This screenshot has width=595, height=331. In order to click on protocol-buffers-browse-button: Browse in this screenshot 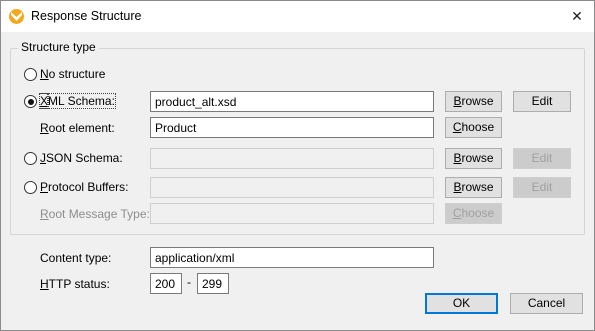, I will do `click(473, 187)`.